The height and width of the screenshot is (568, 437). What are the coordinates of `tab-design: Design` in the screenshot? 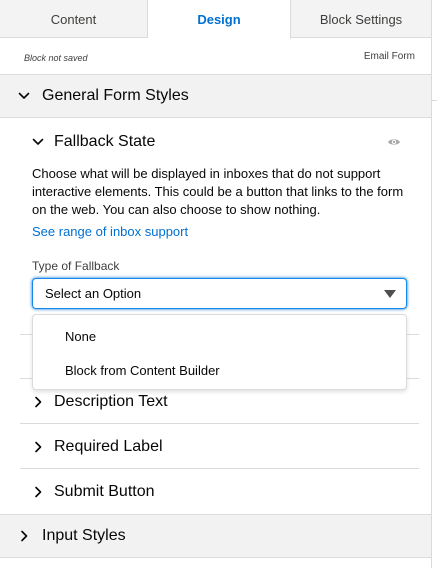 It's located at (219, 19).